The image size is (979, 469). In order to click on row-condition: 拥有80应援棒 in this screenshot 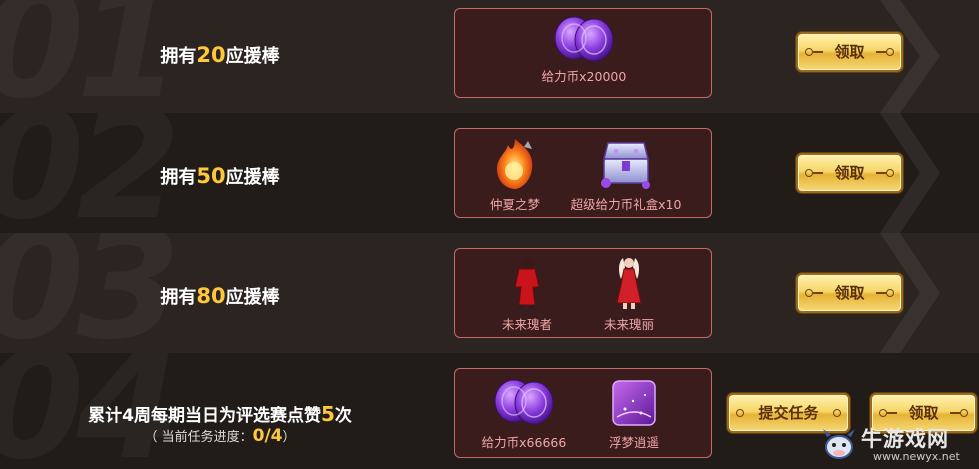, I will do `click(220, 296)`.